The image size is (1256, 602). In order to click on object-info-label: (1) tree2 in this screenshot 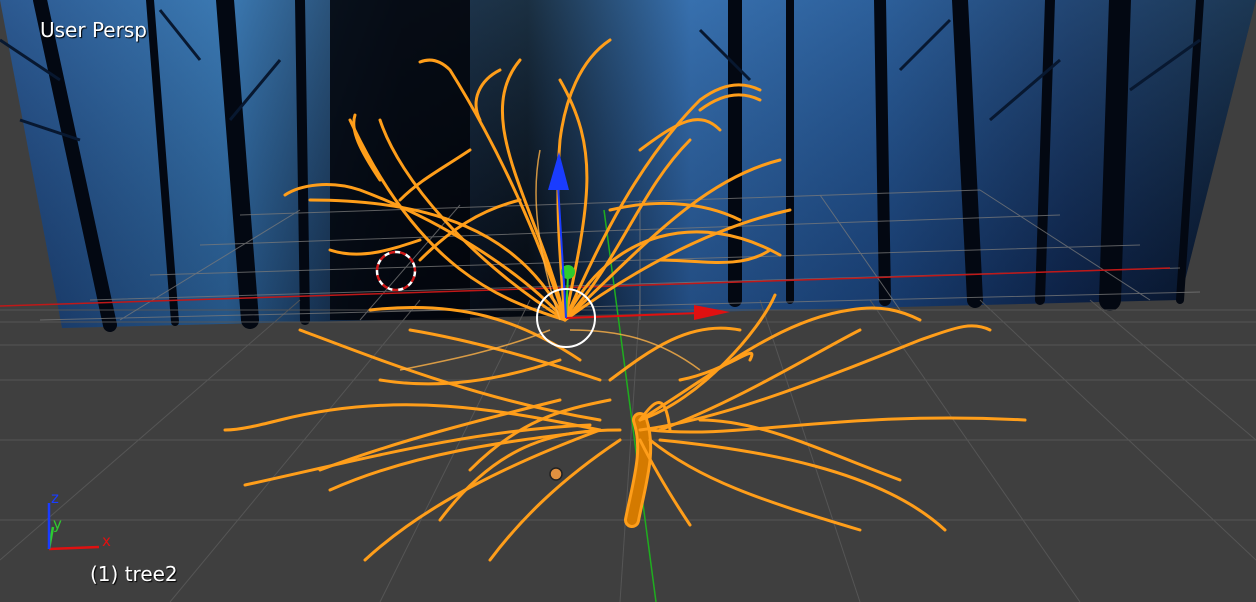, I will do `click(134, 574)`.